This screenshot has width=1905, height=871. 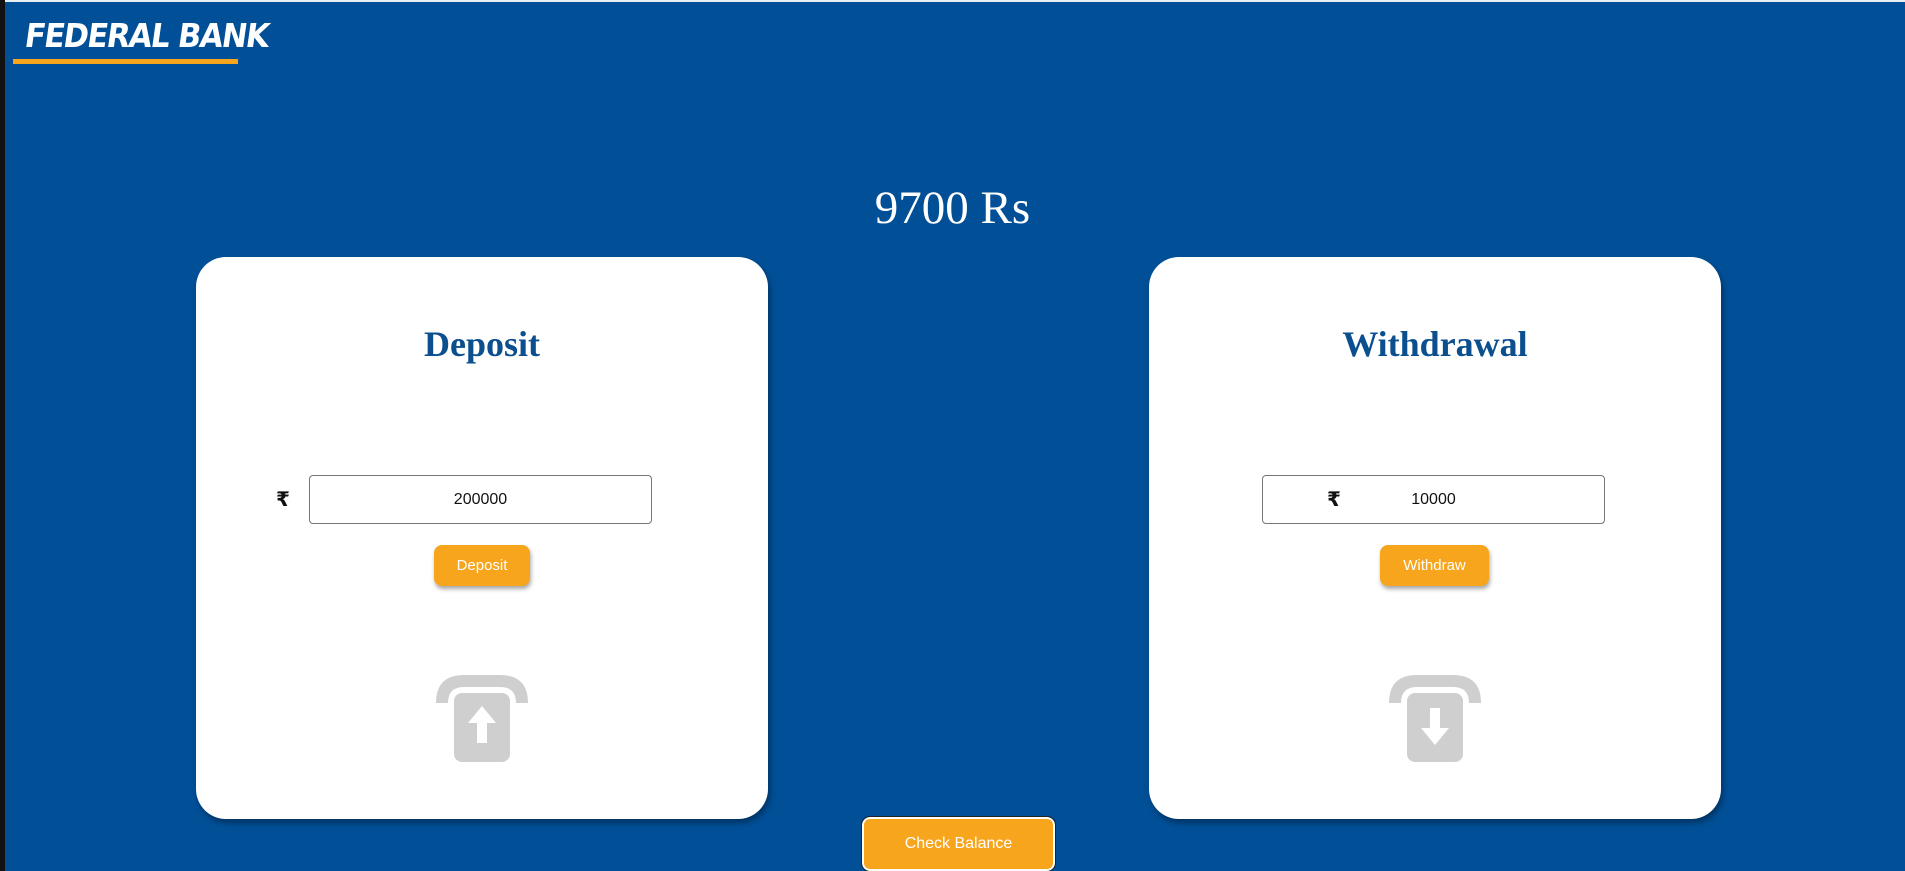 I want to click on bank-logo-underline, so click(x=125, y=61).